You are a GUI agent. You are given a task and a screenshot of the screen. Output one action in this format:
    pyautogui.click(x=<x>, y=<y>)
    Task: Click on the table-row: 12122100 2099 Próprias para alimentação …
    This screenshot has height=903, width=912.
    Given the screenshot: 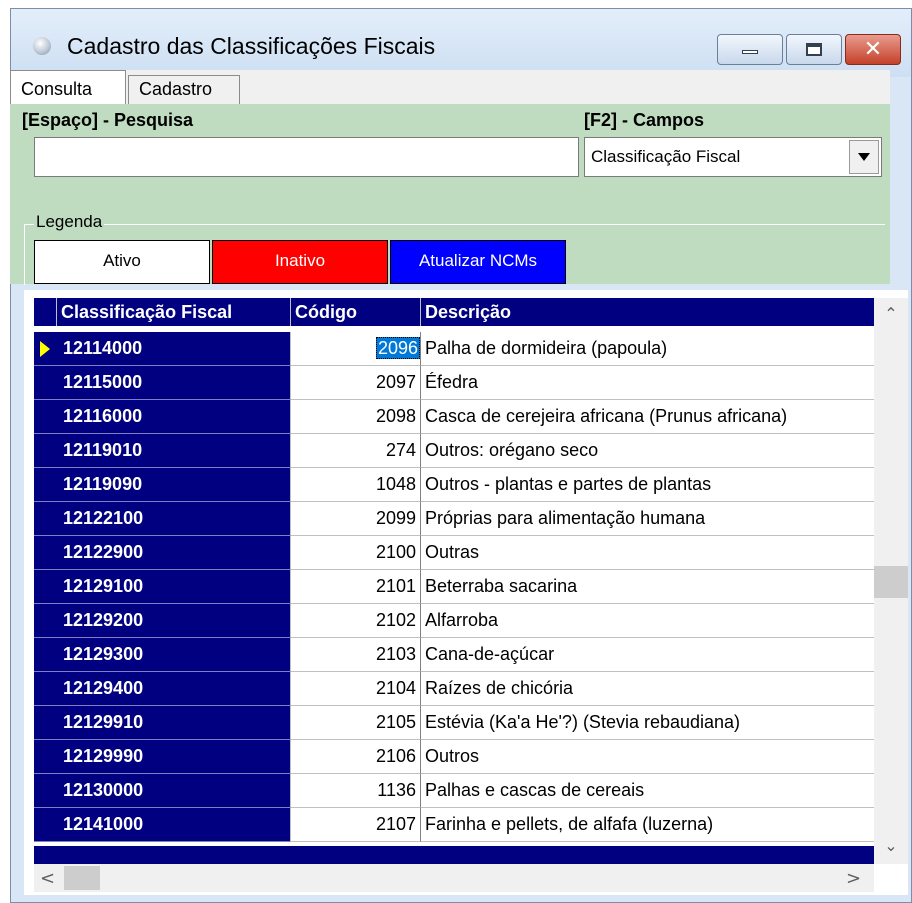 What is the action you would take?
    pyautogui.click(x=454, y=519)
    